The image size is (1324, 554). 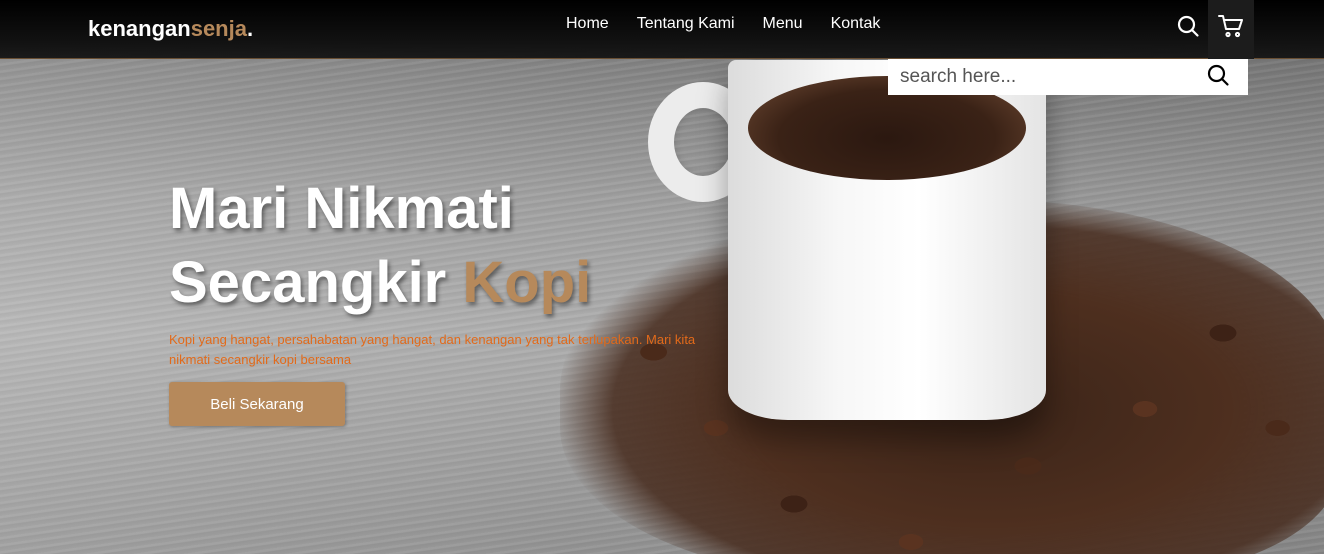 I want to click on search-submit-button, so click(x=1219, y=76).